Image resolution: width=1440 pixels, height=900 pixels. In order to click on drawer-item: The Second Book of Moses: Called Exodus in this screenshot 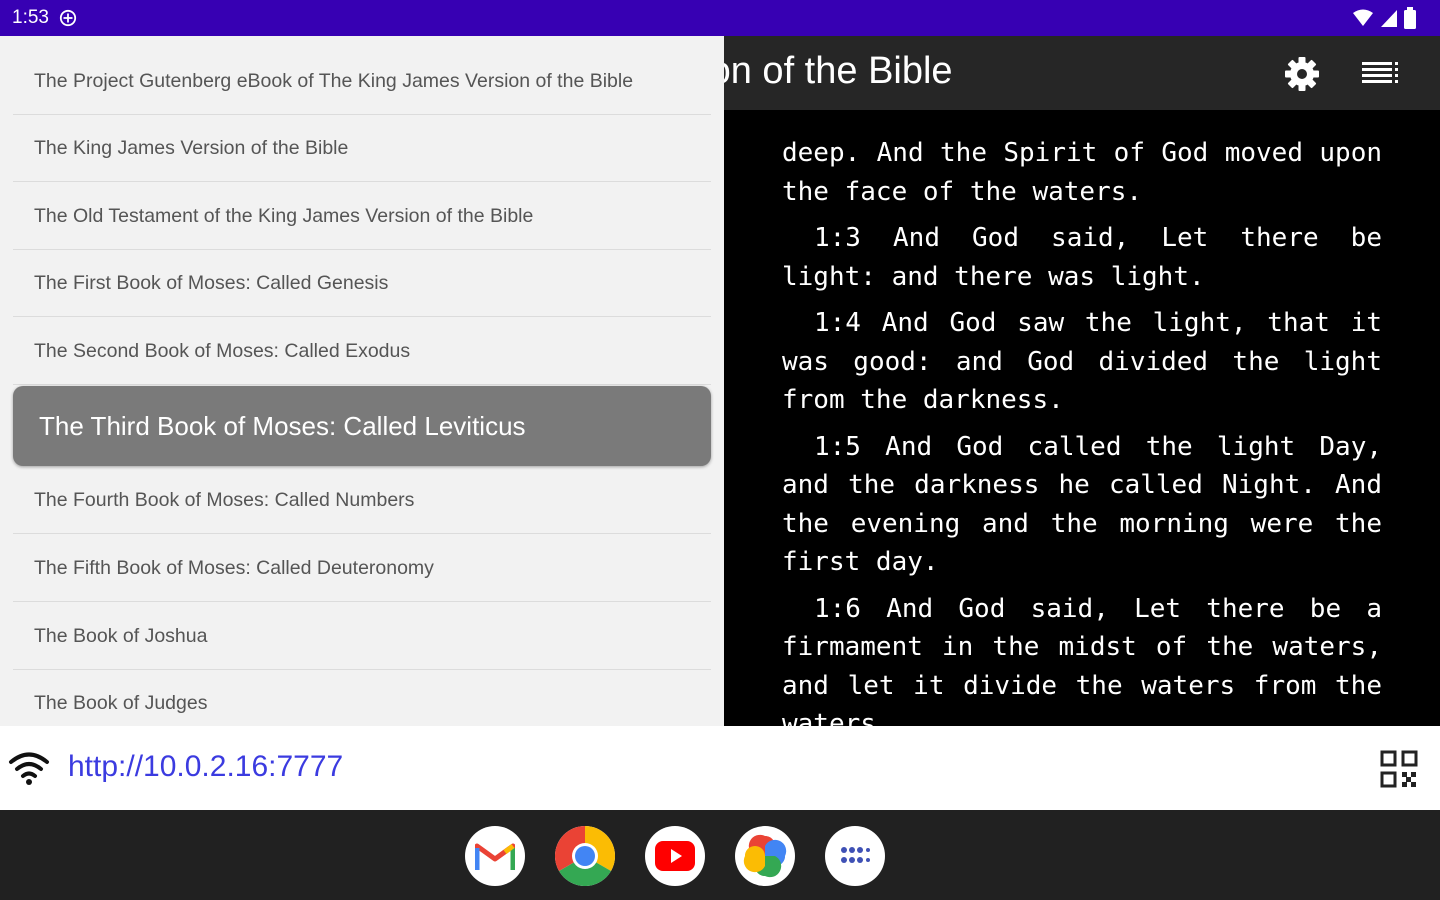, I will do `click(362, 351)`.